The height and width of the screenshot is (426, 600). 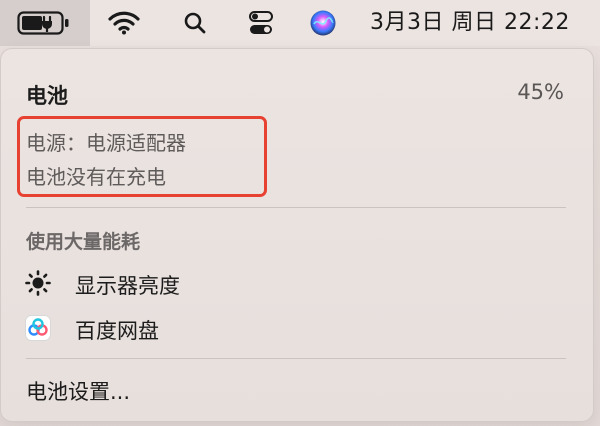 I want to click on app-item-label: 显示器亮度, so click(x=127, y=286).